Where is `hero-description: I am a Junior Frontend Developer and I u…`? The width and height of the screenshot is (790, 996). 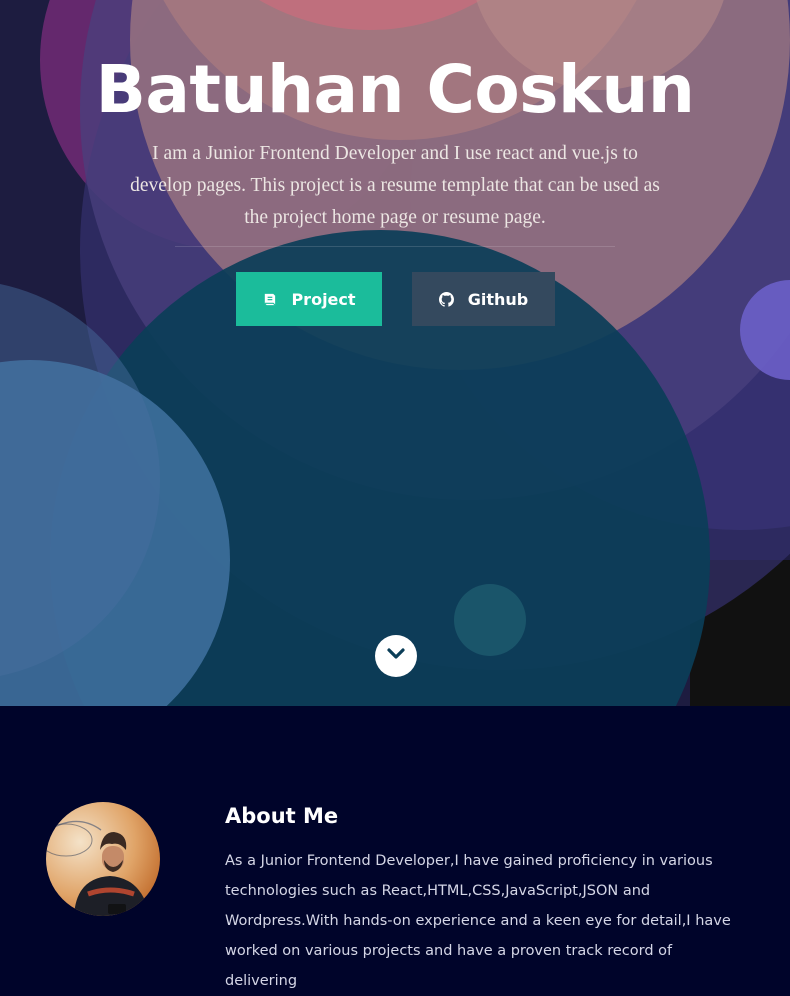 hero-description: I am a Junior Frontend Developer and I u… is located at coordinates (395, 185).